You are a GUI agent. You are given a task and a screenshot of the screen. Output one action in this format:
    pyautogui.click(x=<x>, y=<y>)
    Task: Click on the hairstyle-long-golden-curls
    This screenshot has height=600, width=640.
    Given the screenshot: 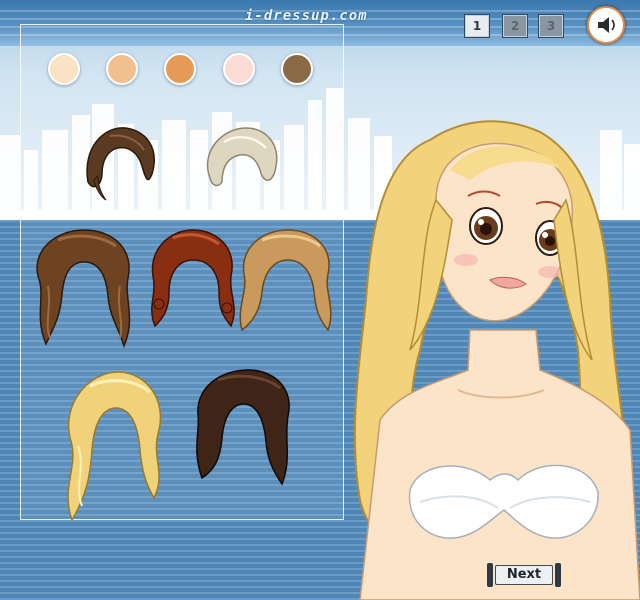 What is the action you would take?
    pyautogui.click(x=115, y=447)
    